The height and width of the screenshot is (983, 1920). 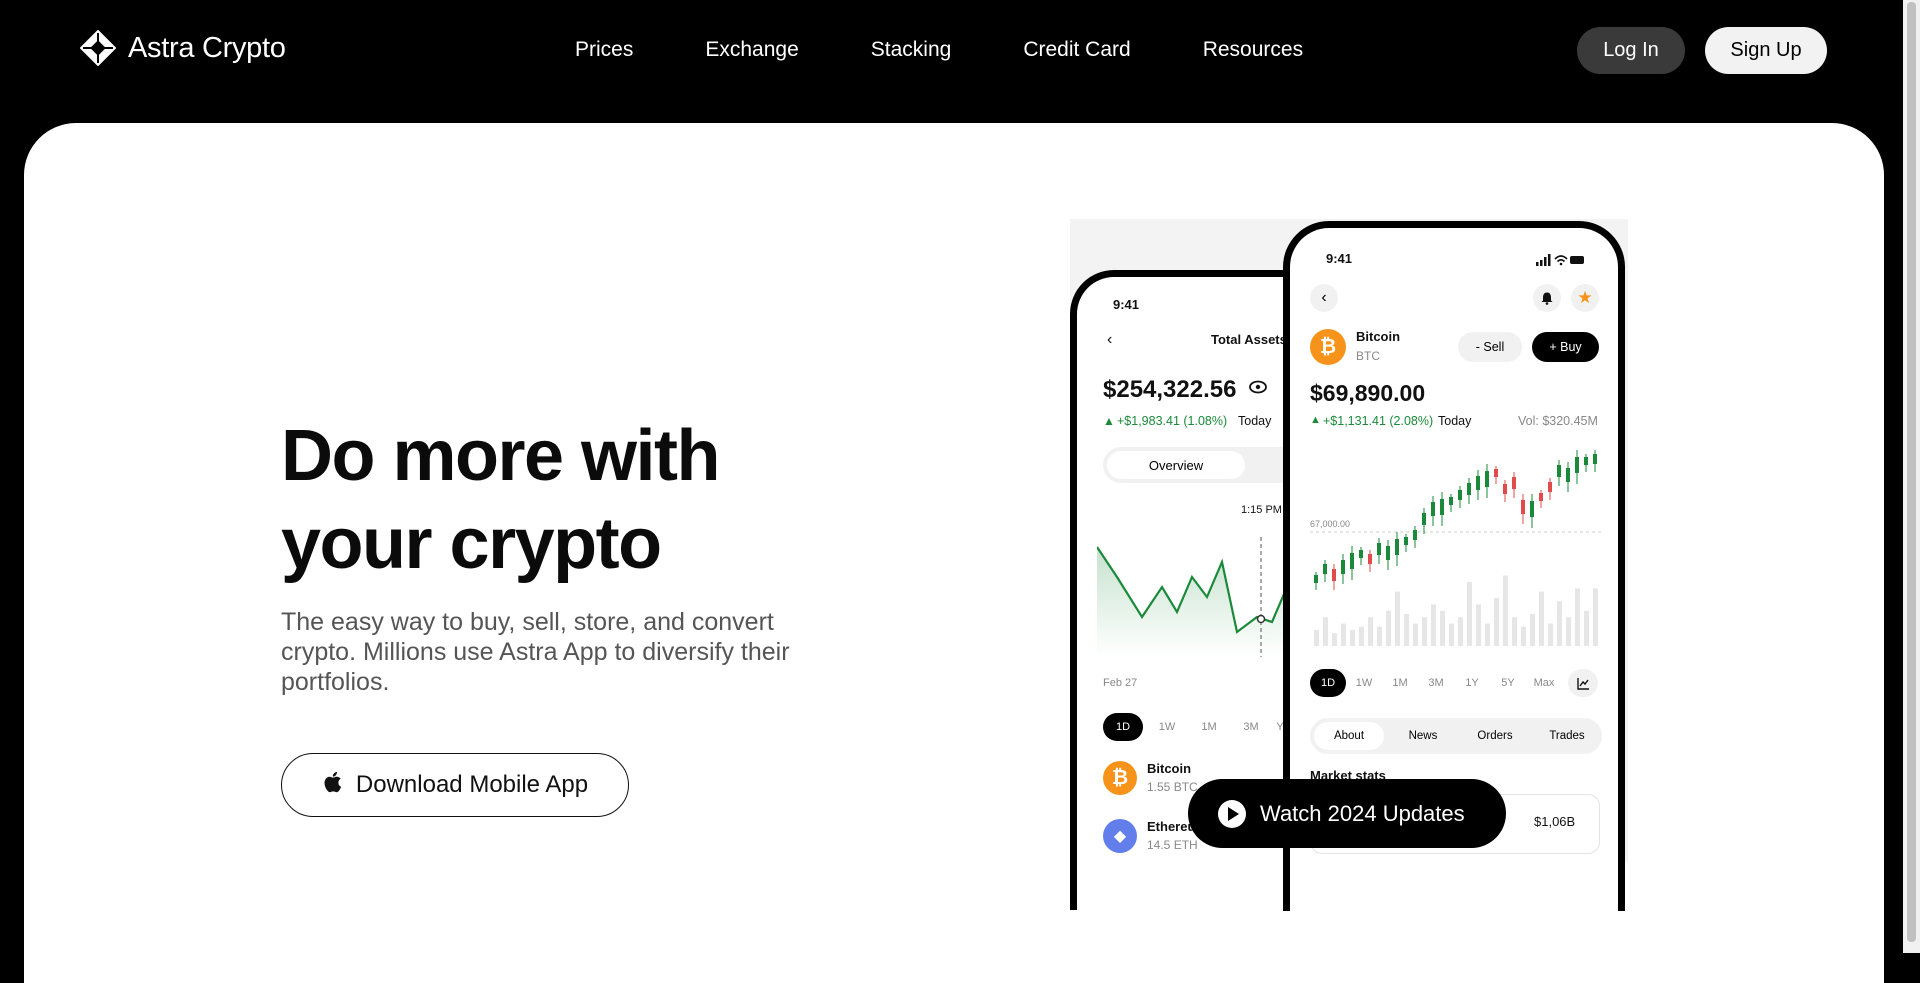 I want to click on hero-title-line-2: your crypto, so click(x=471, y=544).